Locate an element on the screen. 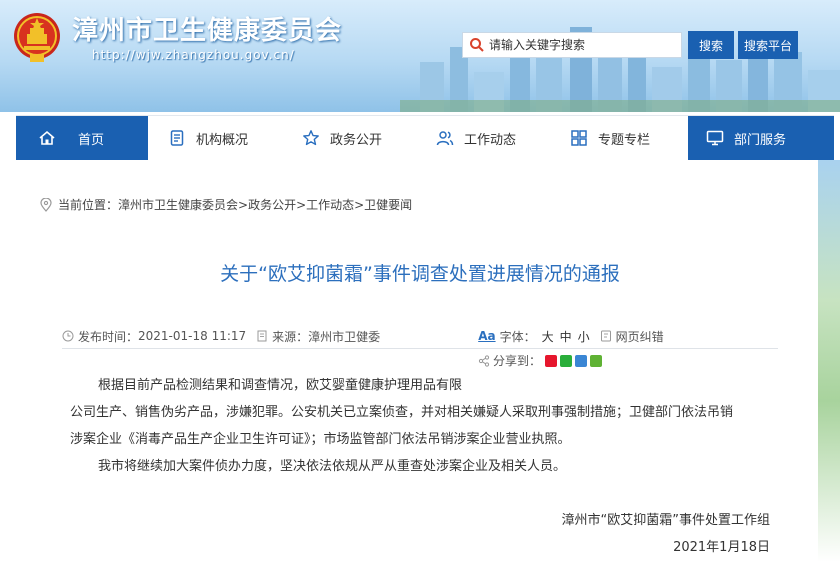 The width and height of the screenshot is (840, 562). search-button: 搜索 is located at coordinates (711, 45).